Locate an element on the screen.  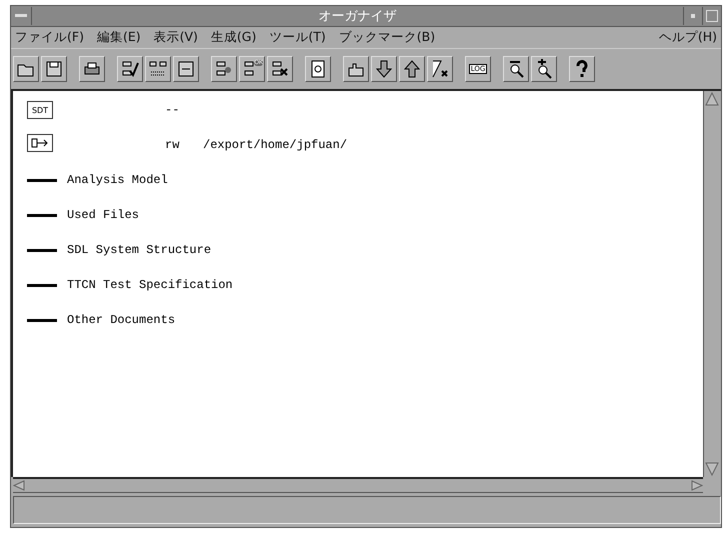
chapter-name: Analysis Model is located at coordinates (117, 180).